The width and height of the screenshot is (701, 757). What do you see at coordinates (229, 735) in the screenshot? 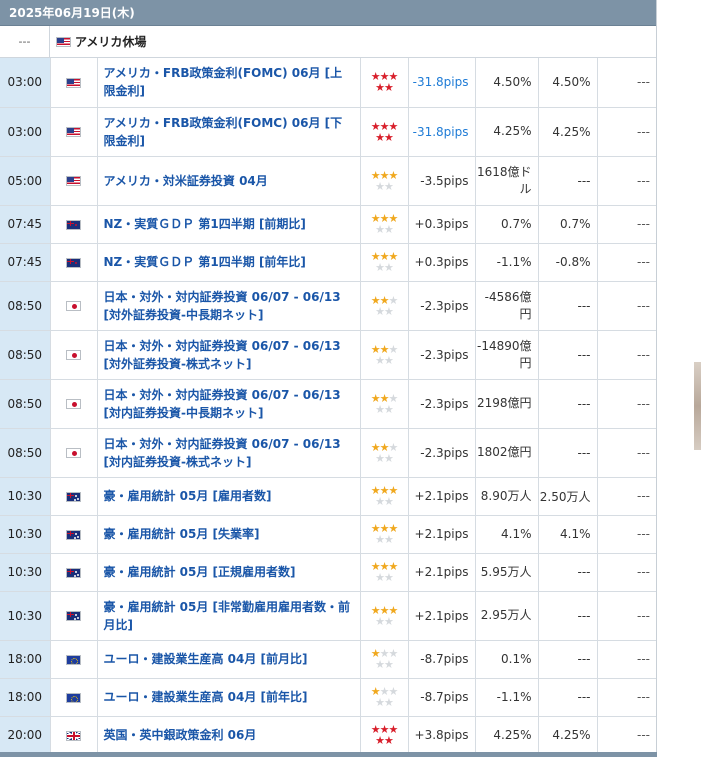
I see `event-name-link: 英国・英中銀政策金利 06月` at bounding box center [229, 735].